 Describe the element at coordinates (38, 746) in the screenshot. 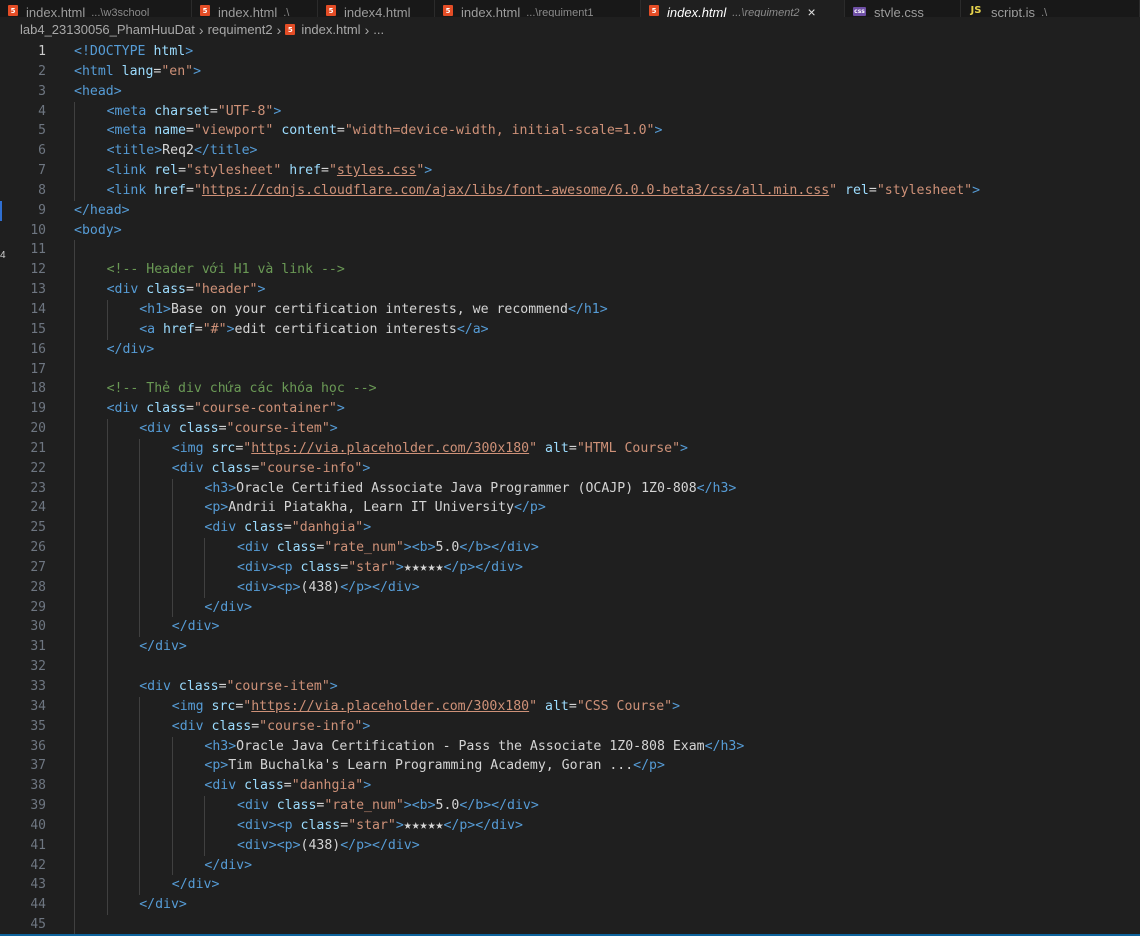

I see `line-number: 36` at that location.